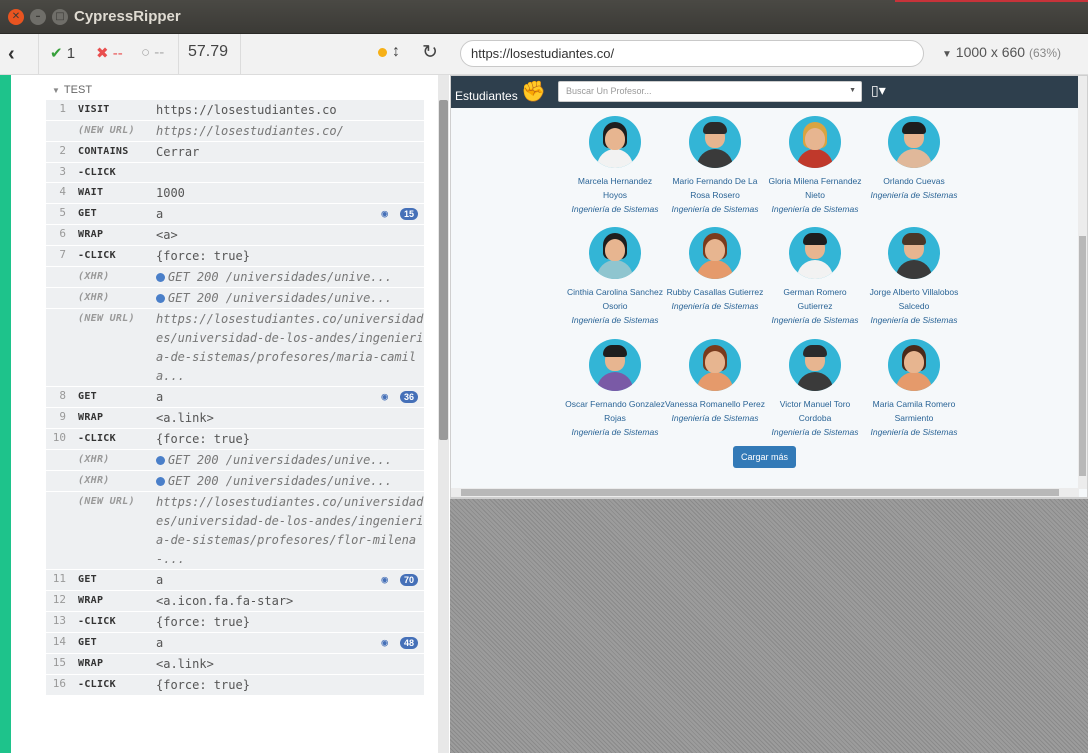 The height and width of the screenshot is (753, 1088). I want to click on site-navbar: Estudiantes ✊ Buscar Un Profesor... ▼ ▯▾, so click(765, 92).